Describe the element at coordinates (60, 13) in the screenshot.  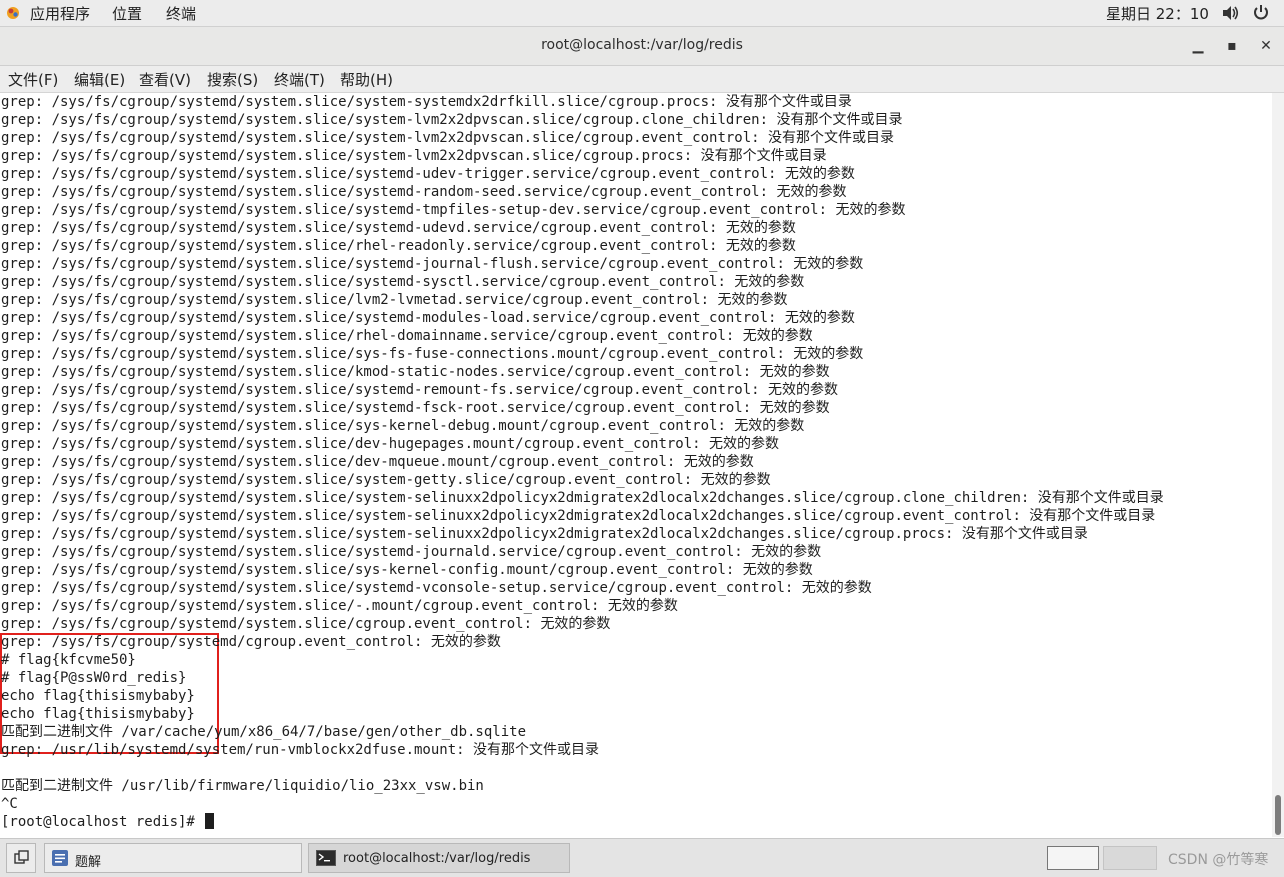
I see `applications-menu: 应用程序` at that location.